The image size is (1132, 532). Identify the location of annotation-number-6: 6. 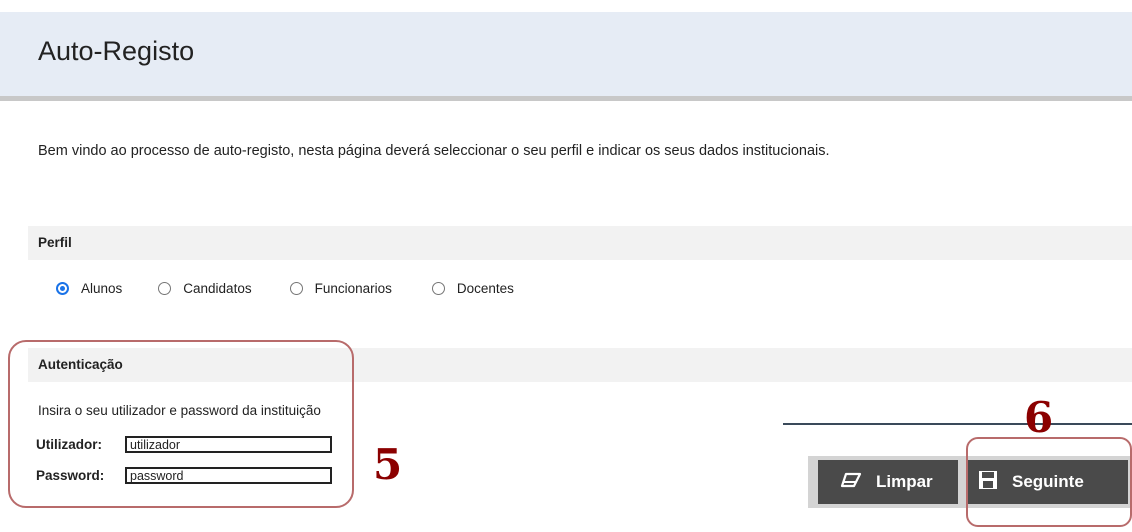
(1039, 417).